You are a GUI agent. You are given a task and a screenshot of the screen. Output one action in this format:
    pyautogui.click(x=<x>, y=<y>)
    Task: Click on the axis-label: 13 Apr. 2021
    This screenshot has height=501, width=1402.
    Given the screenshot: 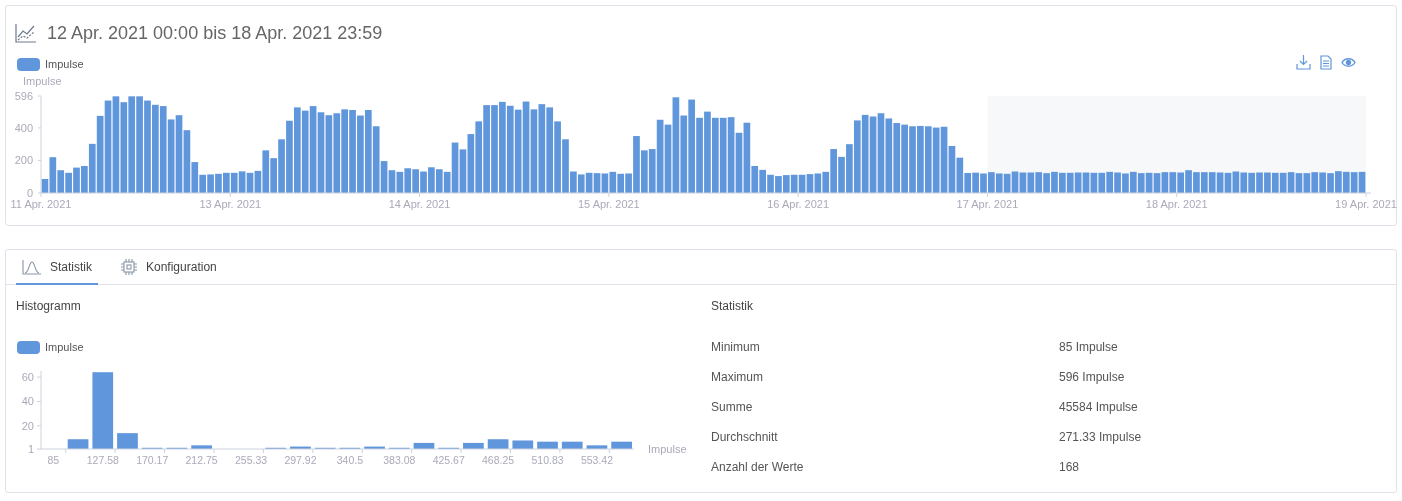 What is the action you would take?
    pyautogui.click(x=230, y=204)
    